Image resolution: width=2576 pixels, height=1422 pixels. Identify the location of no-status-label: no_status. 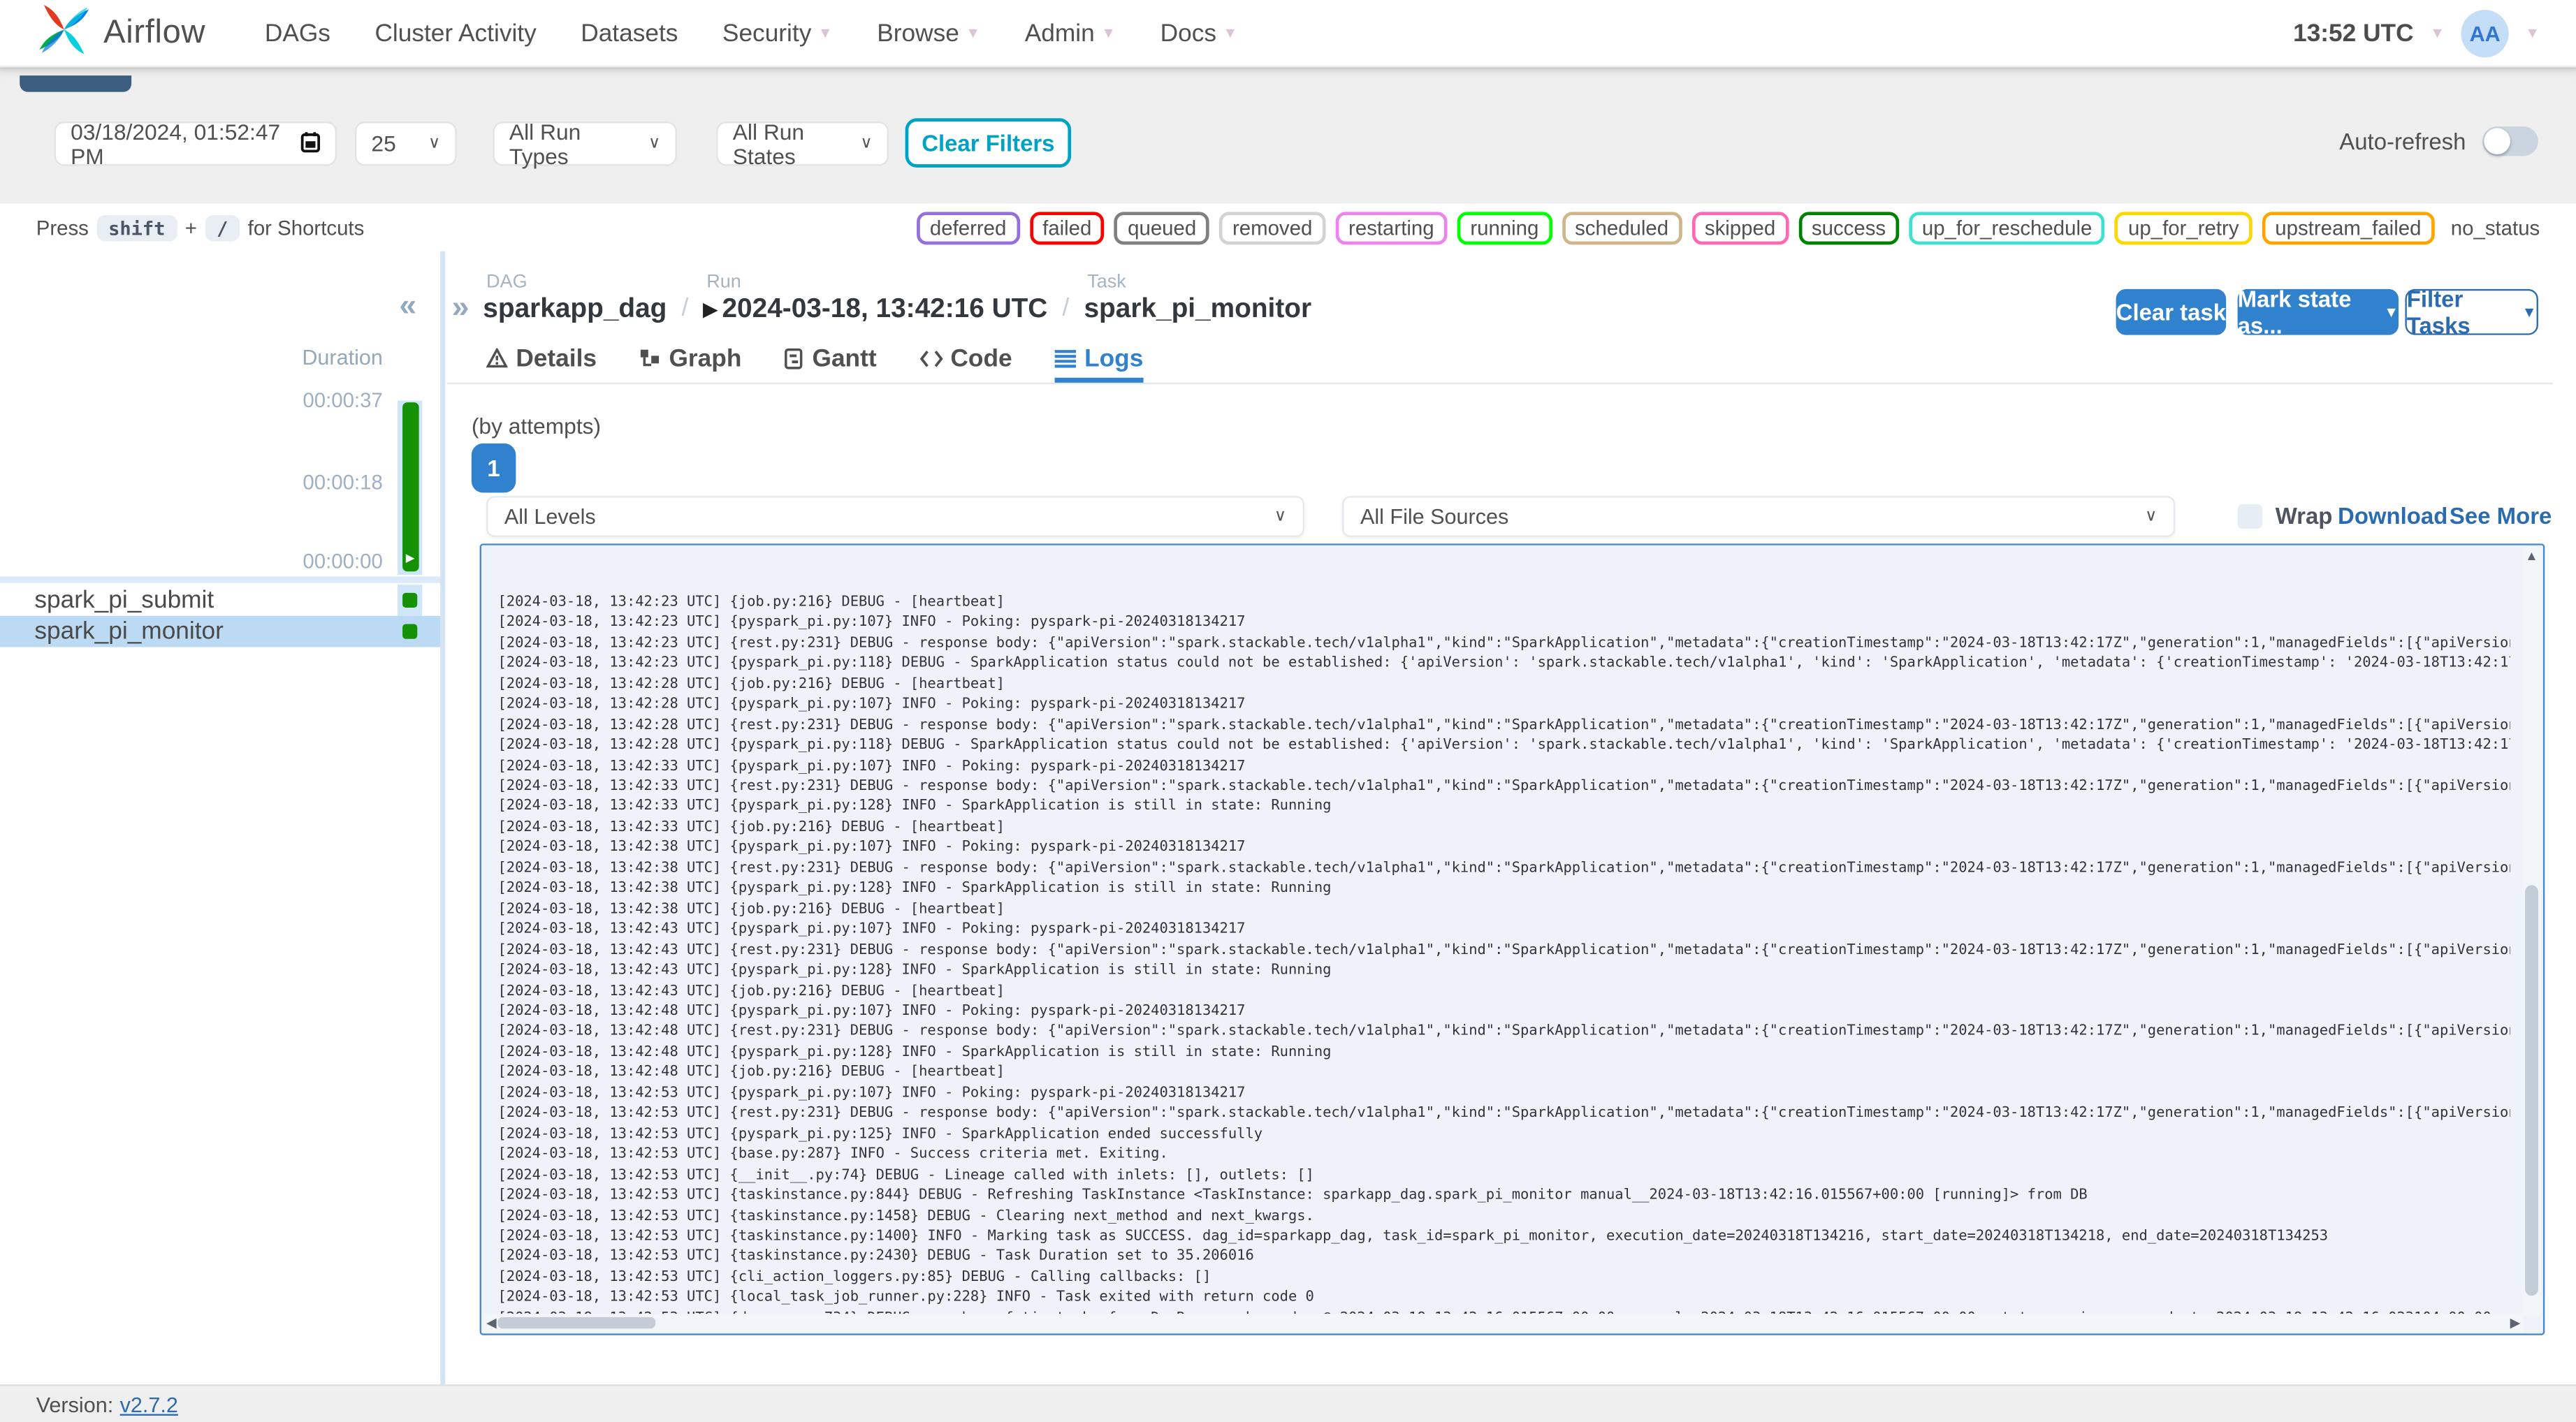
(2495, 227).